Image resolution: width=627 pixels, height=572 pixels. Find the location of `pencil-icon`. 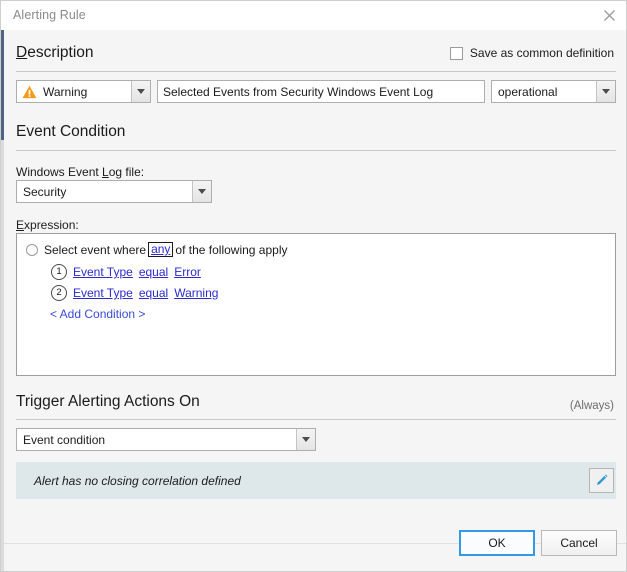

pencil-icon is located at coordinates (602, 479).